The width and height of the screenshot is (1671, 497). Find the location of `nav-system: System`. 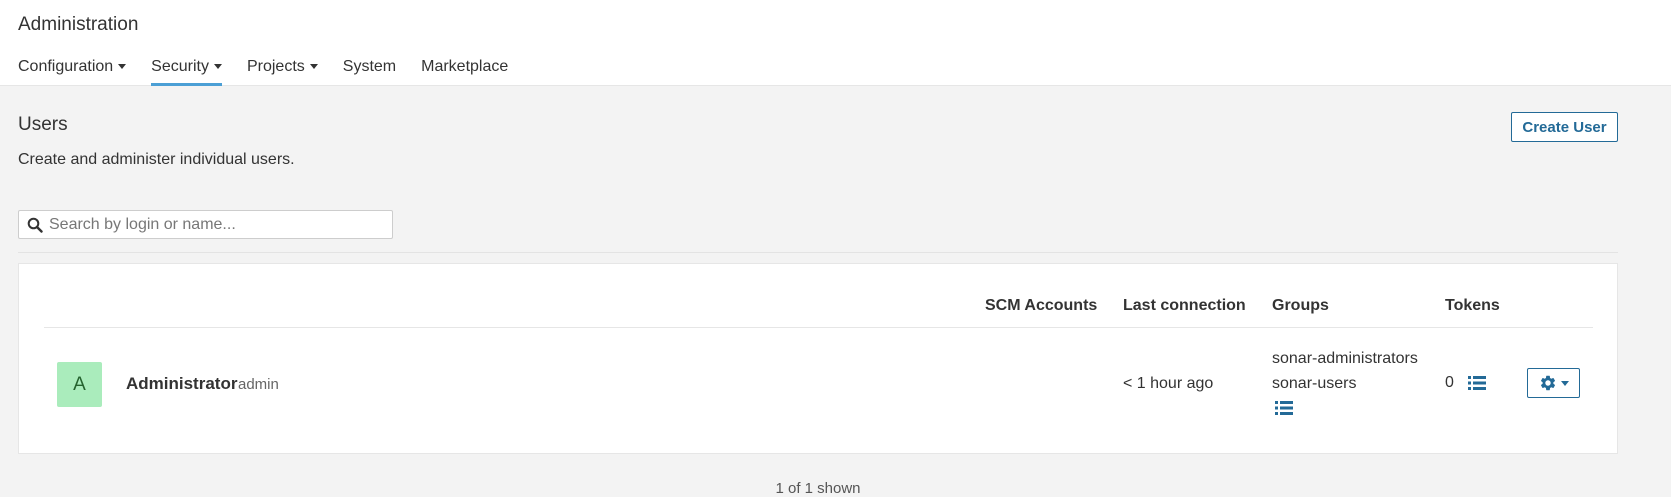

nav-system: System is located at coordinates (369, 72).